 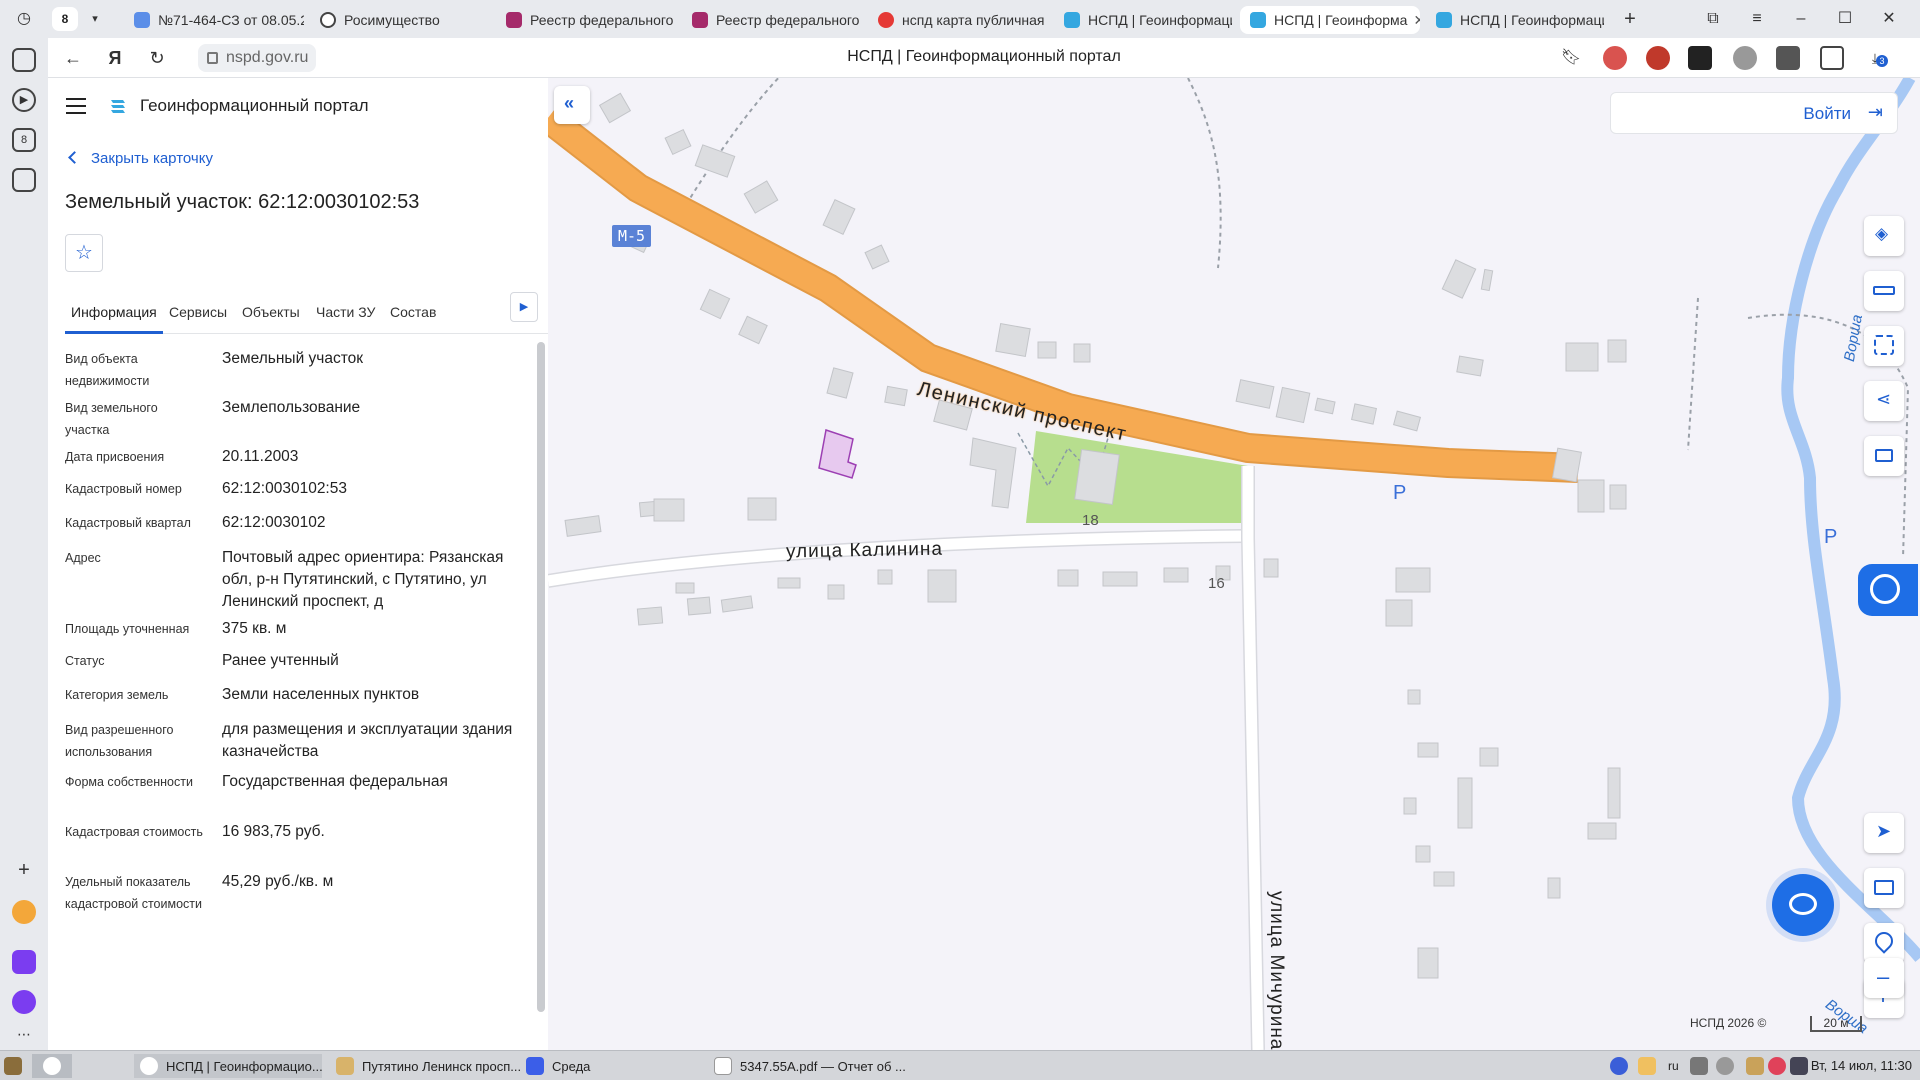 I want to click on downloads-icon: ⤓ 3, so click(x=1875, y=58).